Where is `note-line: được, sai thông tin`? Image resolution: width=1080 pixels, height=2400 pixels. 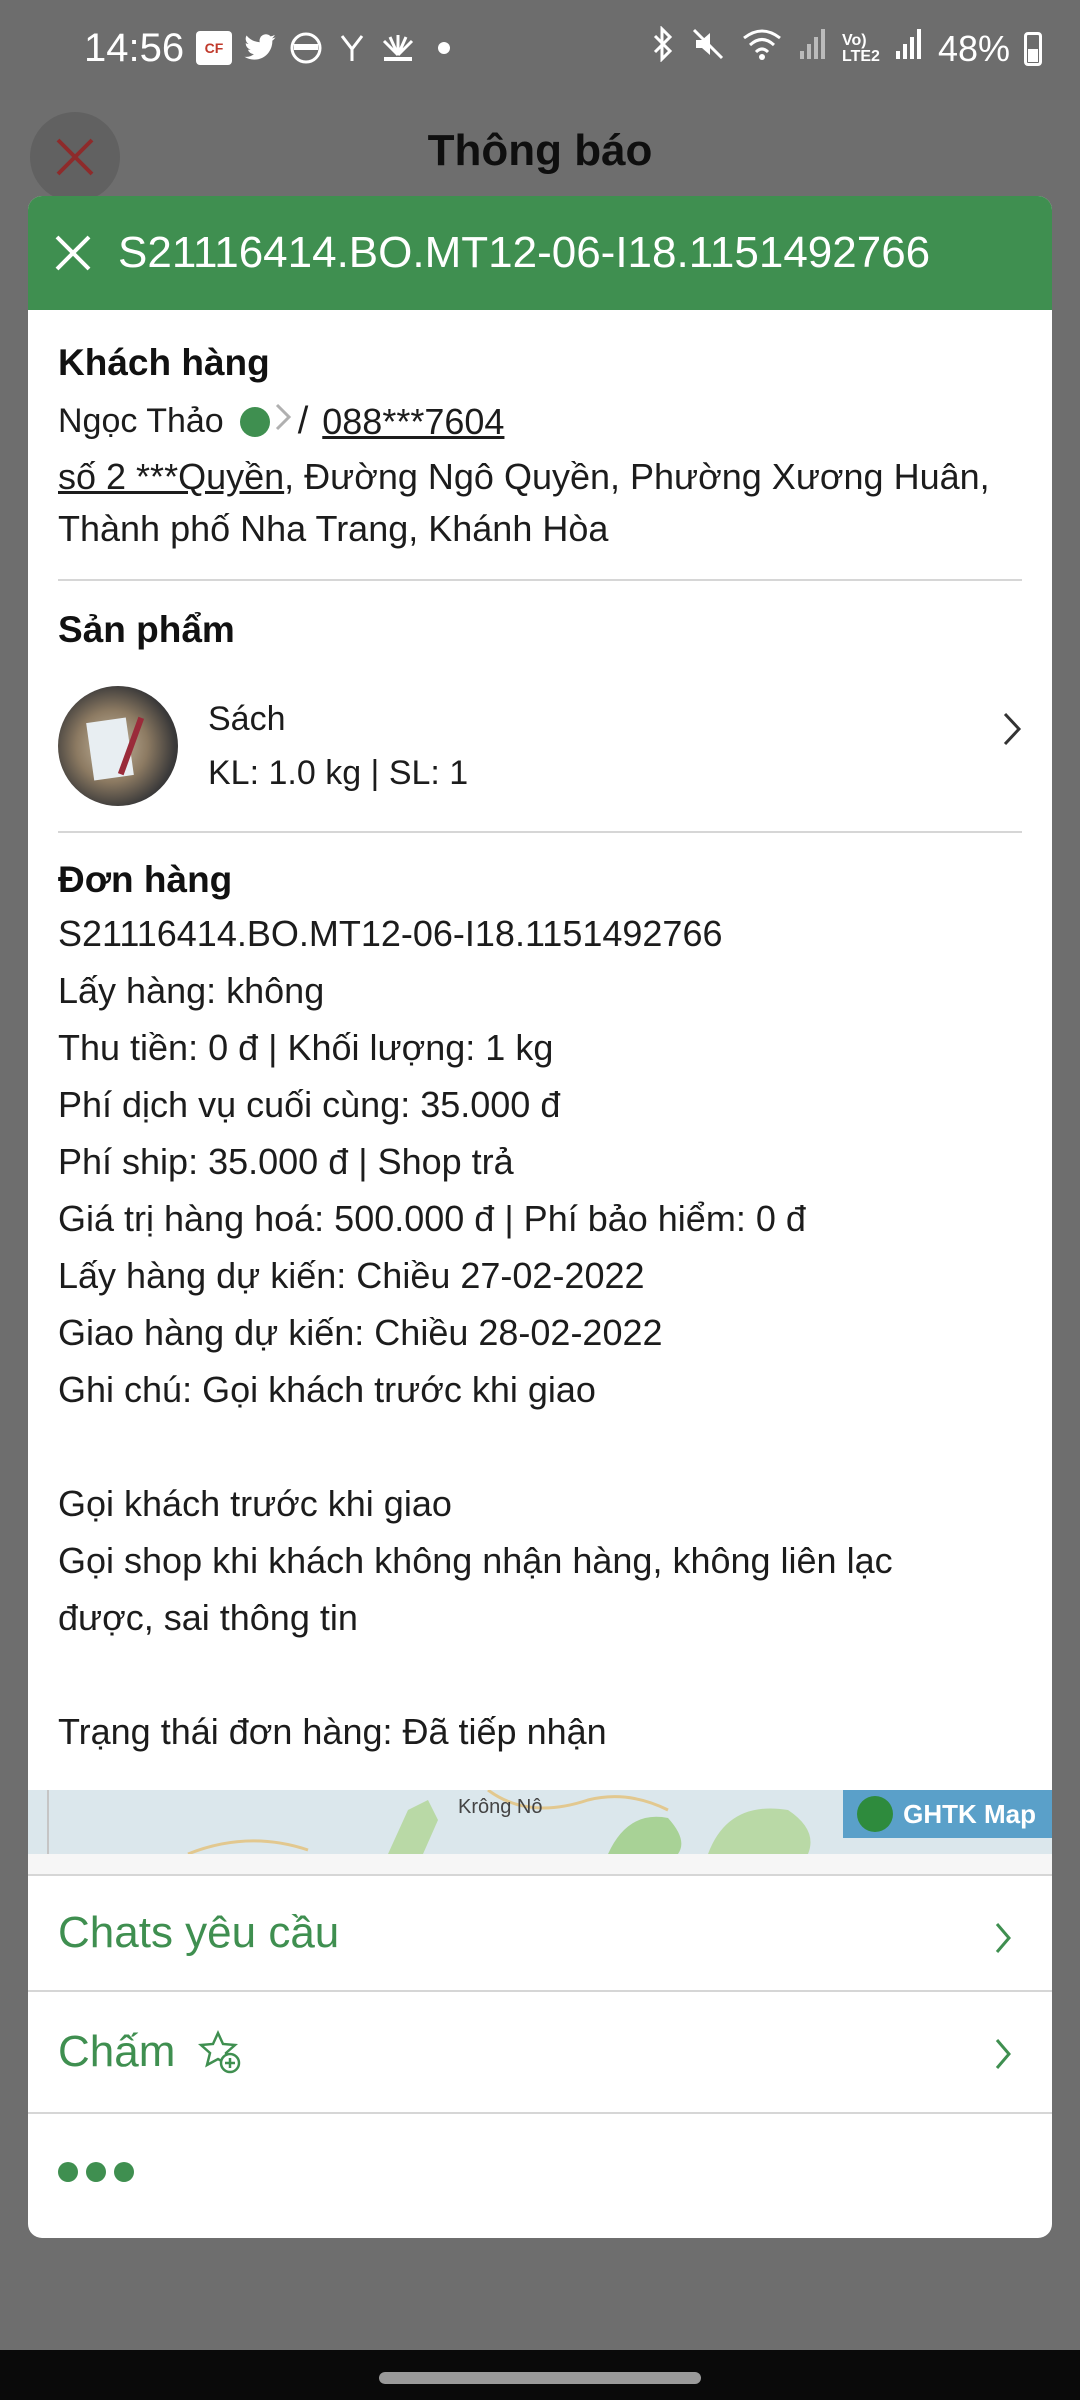
note-line: được, sai thông tin is located at coordinates (208, 1617).